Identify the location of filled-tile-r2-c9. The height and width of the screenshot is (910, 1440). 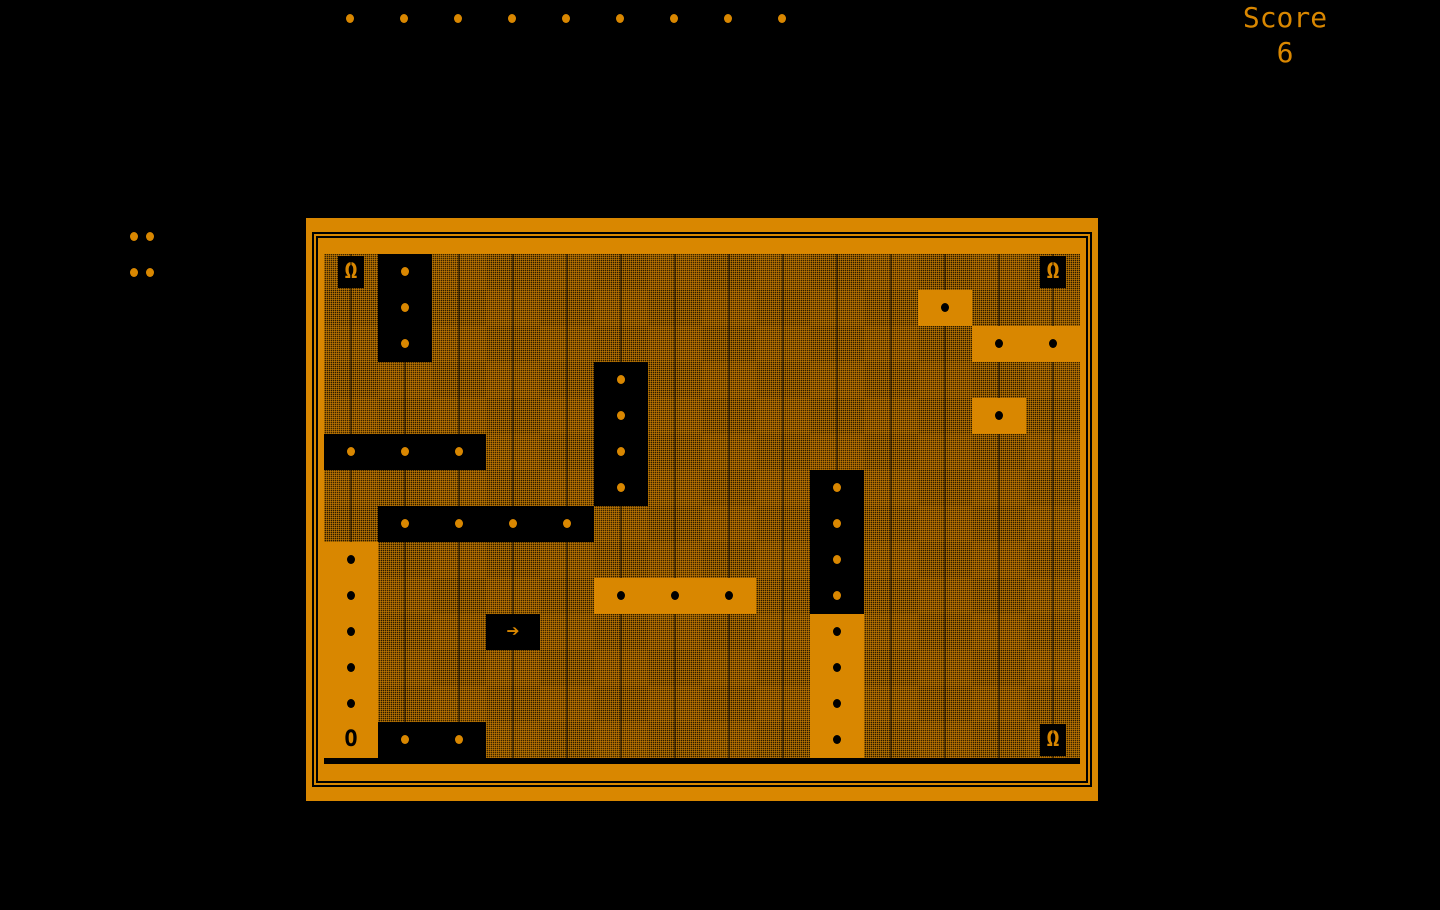
(837, 344).